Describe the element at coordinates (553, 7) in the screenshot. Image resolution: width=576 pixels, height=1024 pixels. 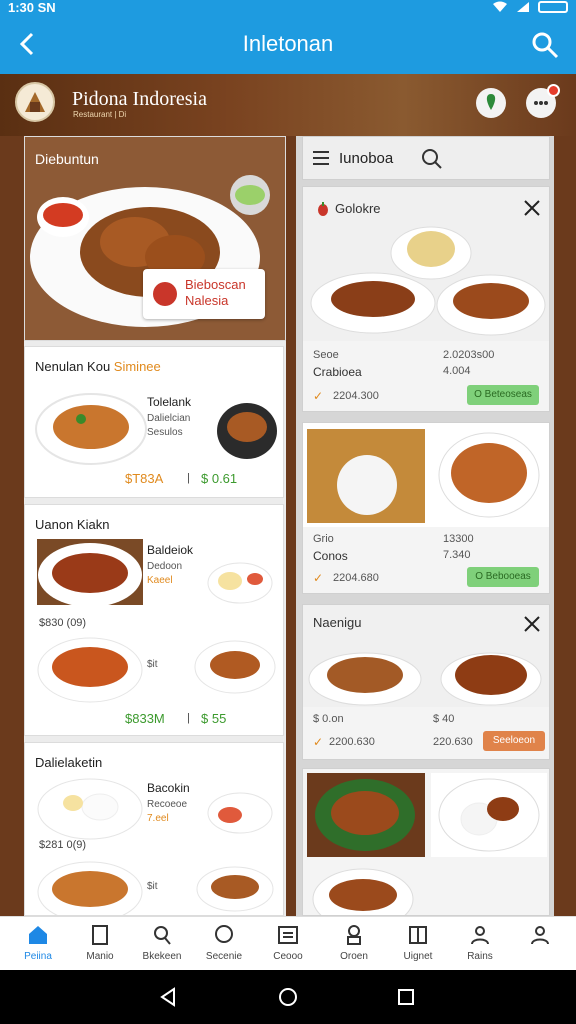
I see `battery-icon` at that location.